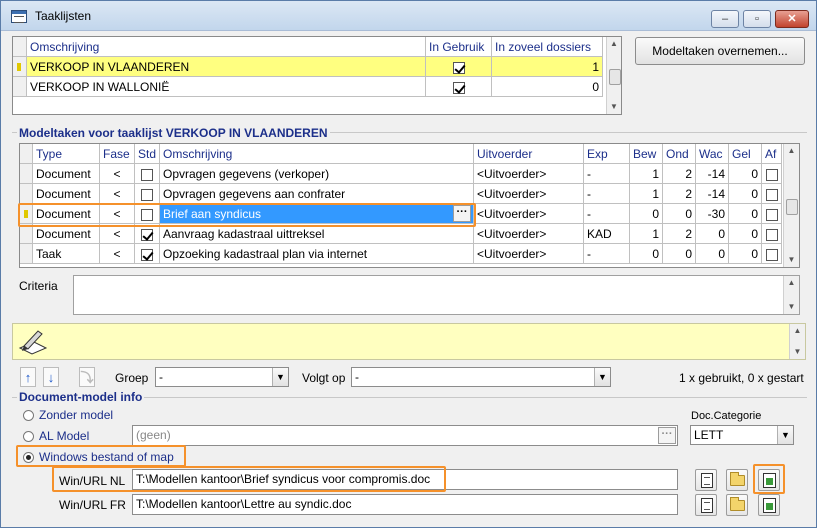 This screenshot has width=817, height=528. Describe the element at coordinates (769, 505) in the screenshot. I see `fr-open-document-button` at that location.